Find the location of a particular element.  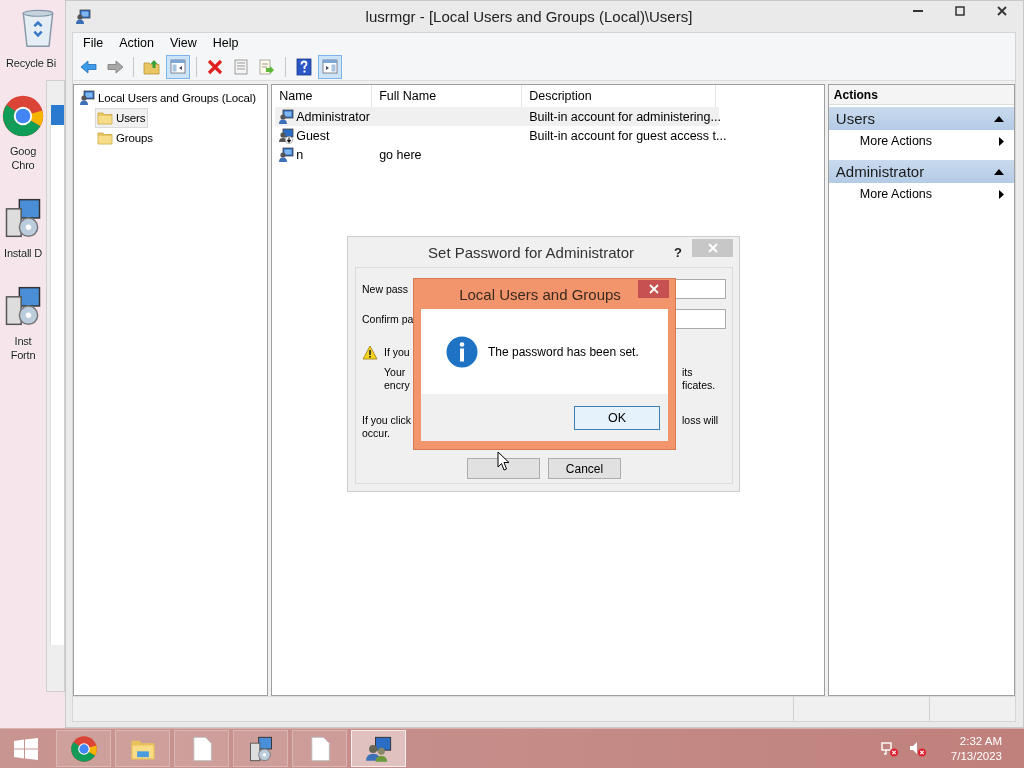

dialog-text: its is located at coordinates (688, 372).